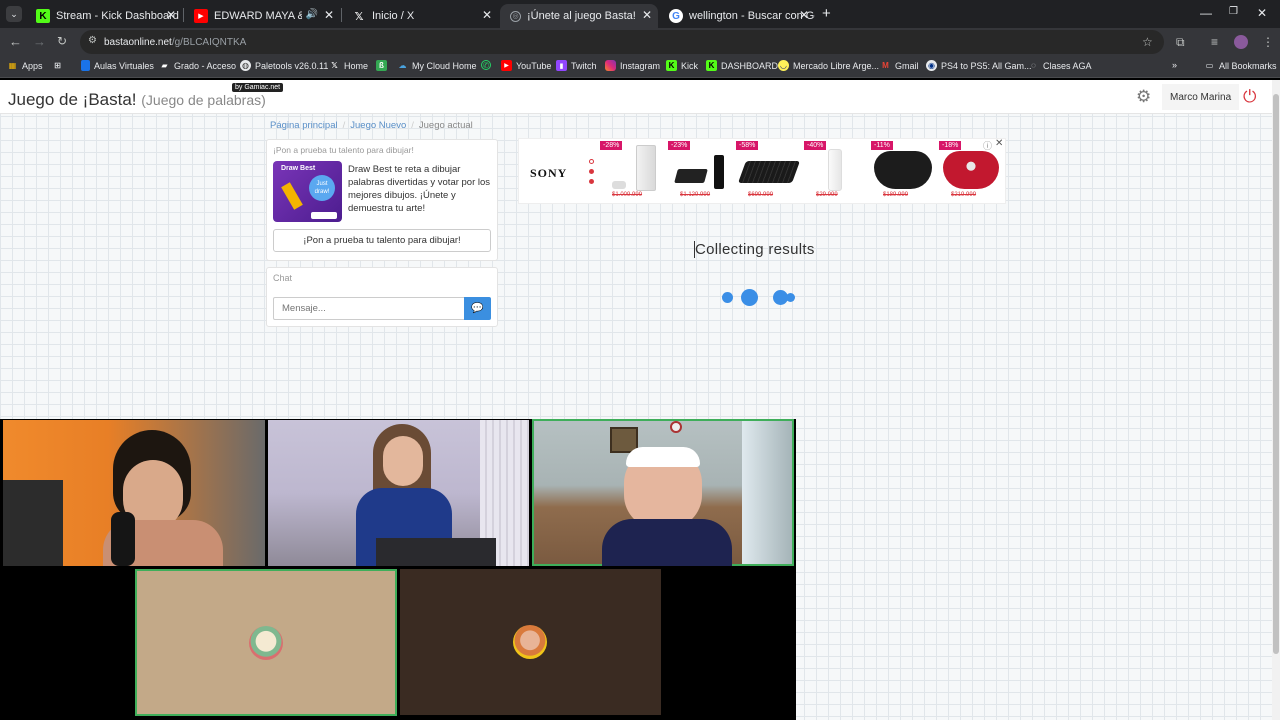 Image resolution: width=1280 pixels, height=720 pixels. Describe the element at coordinates (576, 65) in the screenshot. I see `bookmark-twitch: ▮ Twitch` at that location.